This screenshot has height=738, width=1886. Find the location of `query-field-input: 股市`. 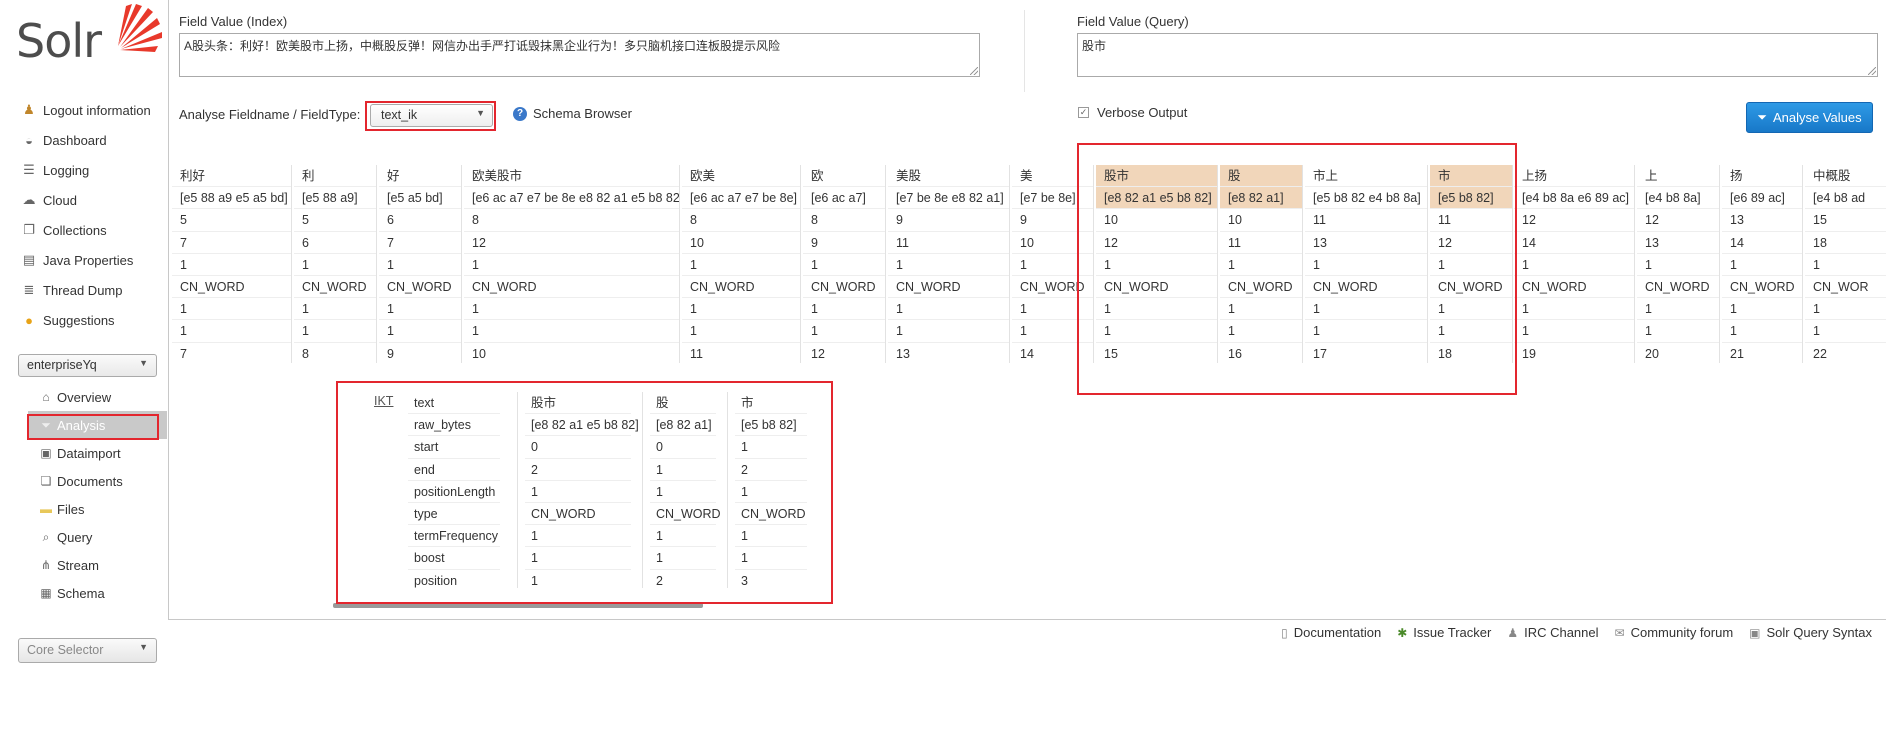

query-field-input: 股市 is located at coordinates (1477, 55).